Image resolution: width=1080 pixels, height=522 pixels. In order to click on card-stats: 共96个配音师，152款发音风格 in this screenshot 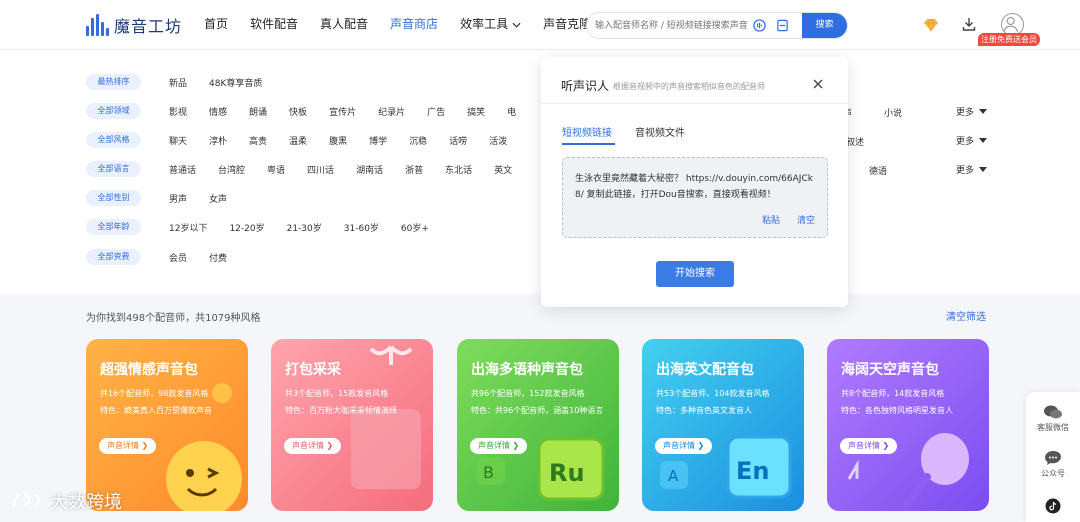, I will do `click(528, 393)`.